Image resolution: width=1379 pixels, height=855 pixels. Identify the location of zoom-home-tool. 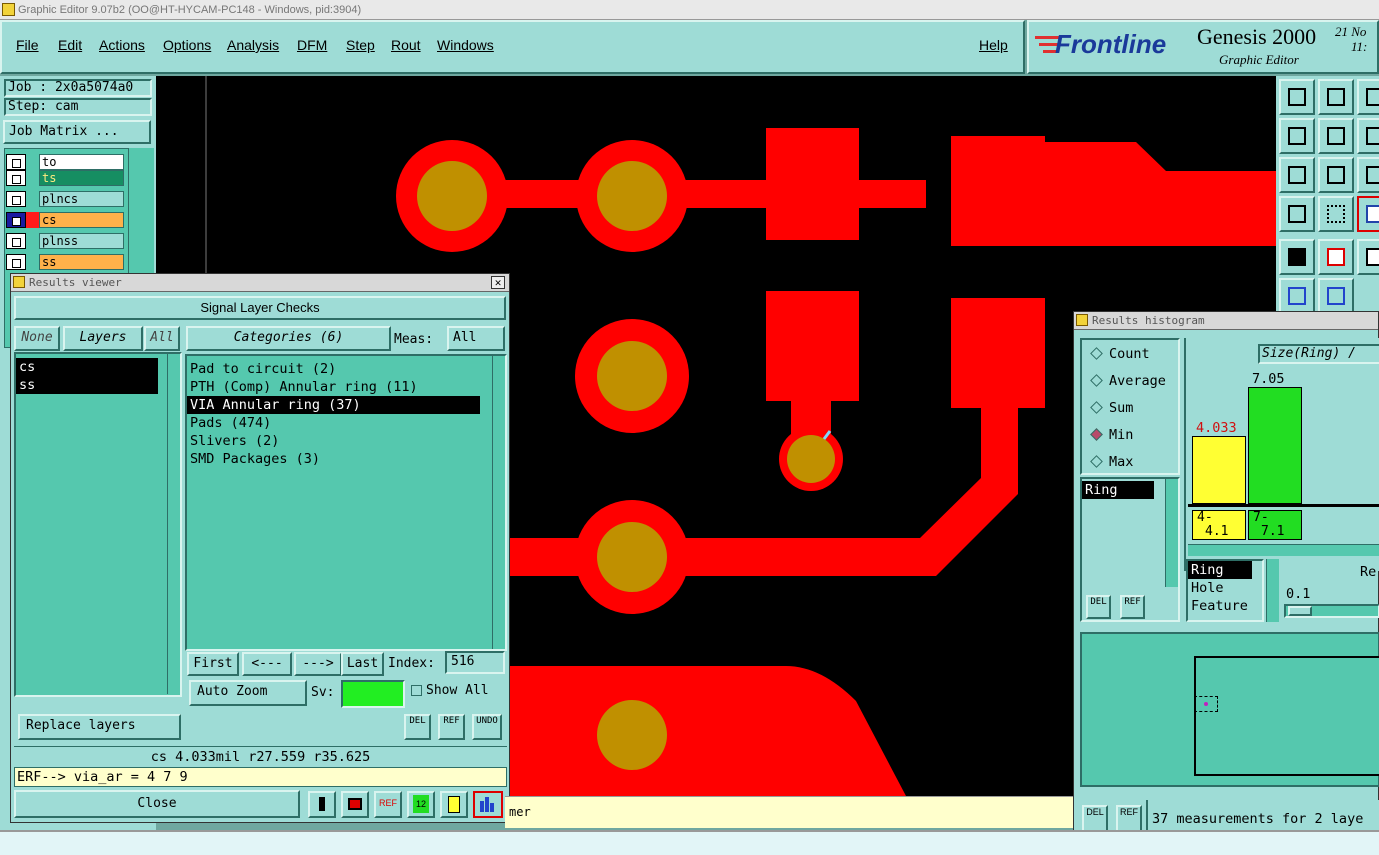
(1297, 97).